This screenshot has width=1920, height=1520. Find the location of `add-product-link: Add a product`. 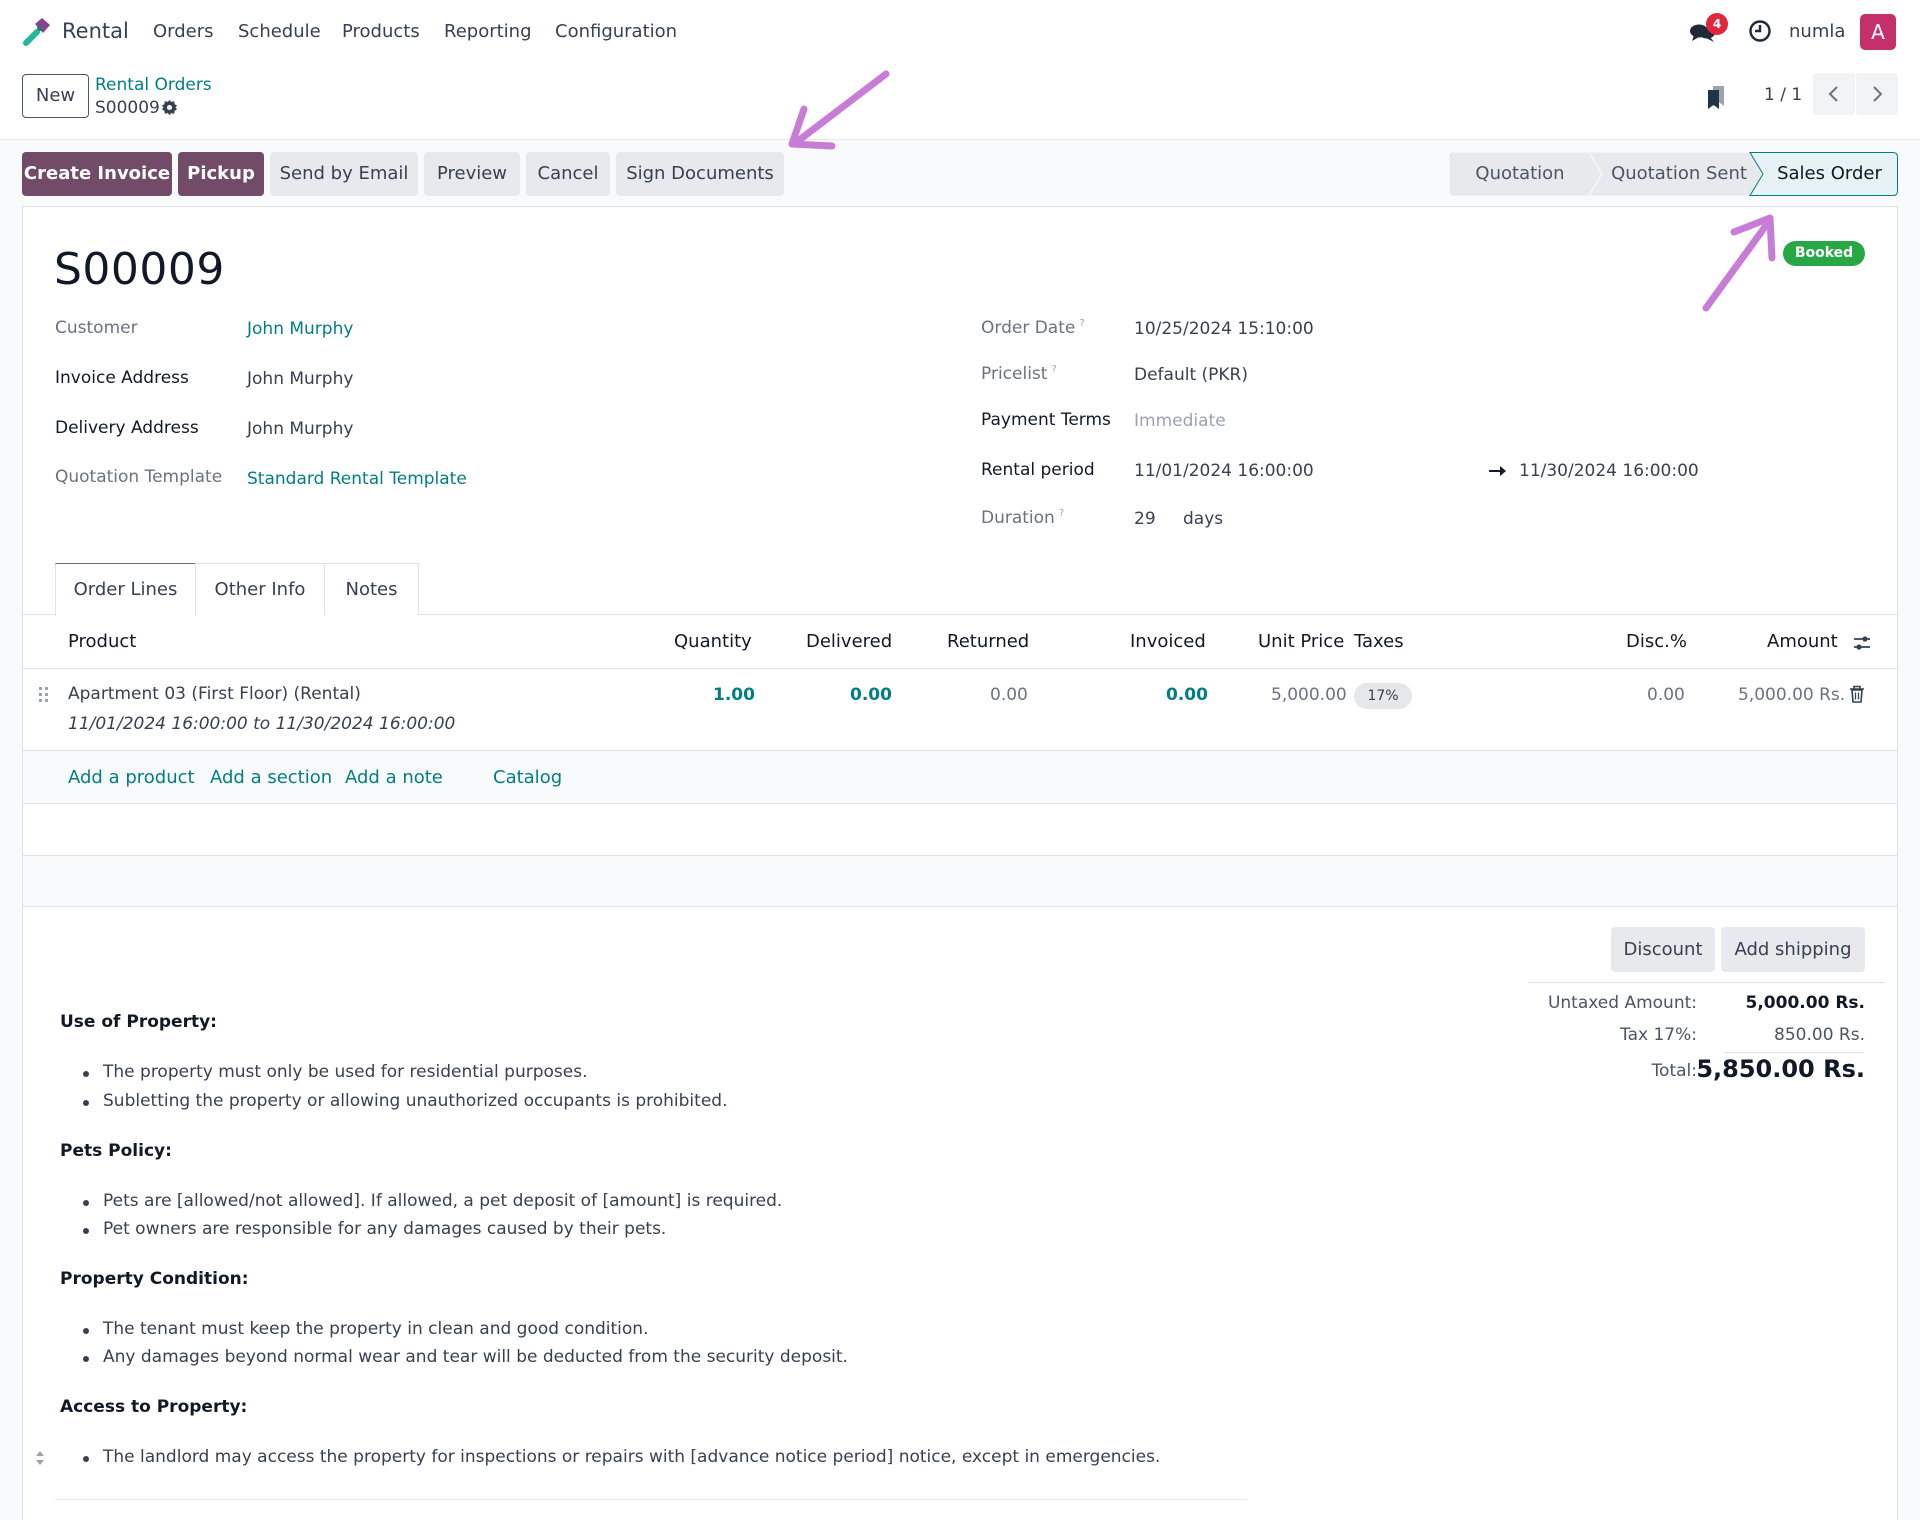

add-product-link: Add a product is located at coordinates (131, 777).